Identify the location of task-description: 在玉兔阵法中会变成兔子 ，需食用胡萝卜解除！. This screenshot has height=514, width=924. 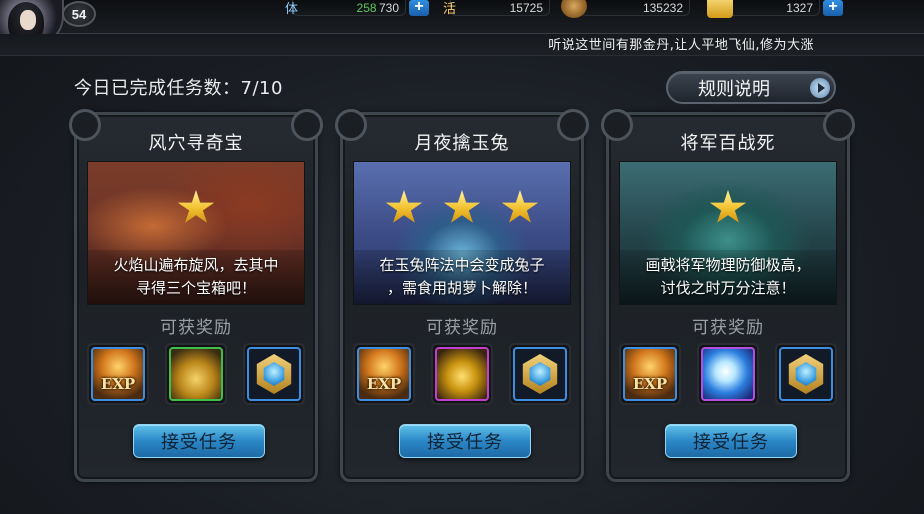
(462, 277).